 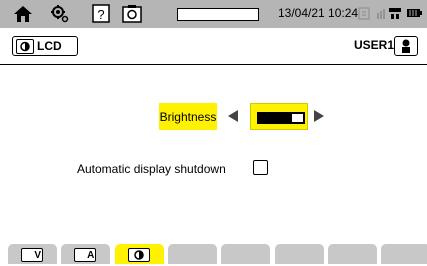 I want to click on date-time: 13/04/21 10:24, so click(x=318, y=13).